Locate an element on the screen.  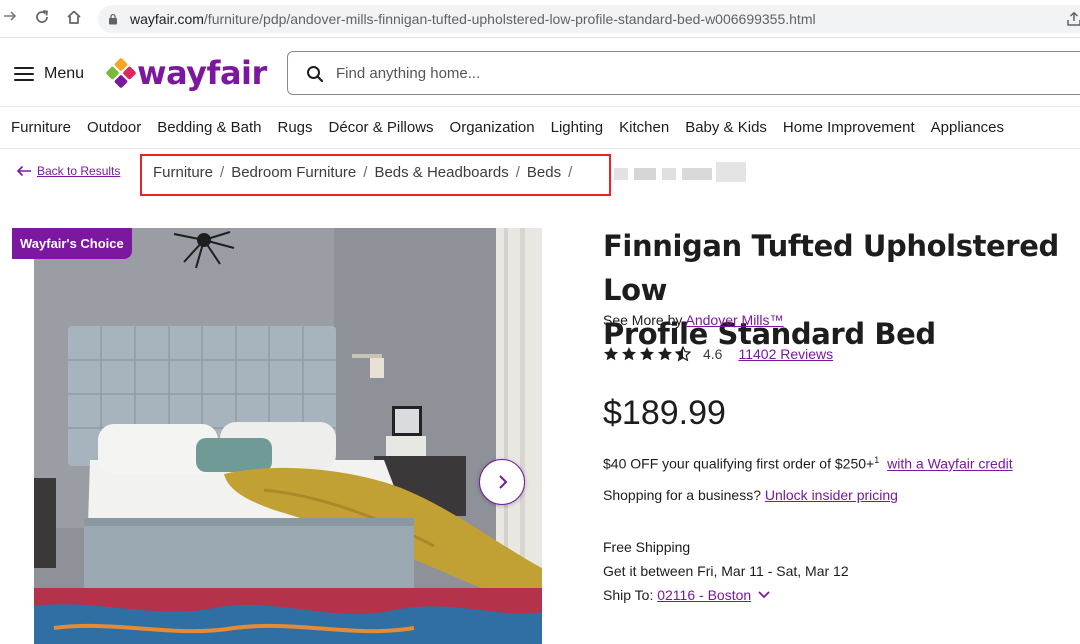
back-arrow-icon is located at coordinates (23, 171).